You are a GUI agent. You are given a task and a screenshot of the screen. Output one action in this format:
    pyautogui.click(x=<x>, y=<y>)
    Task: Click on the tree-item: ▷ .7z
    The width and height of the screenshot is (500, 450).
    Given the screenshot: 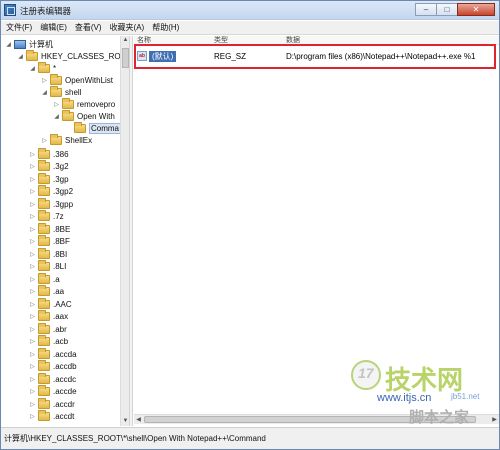 What is the action you would take?
    pyautogui.click(x=46, y=216)
    